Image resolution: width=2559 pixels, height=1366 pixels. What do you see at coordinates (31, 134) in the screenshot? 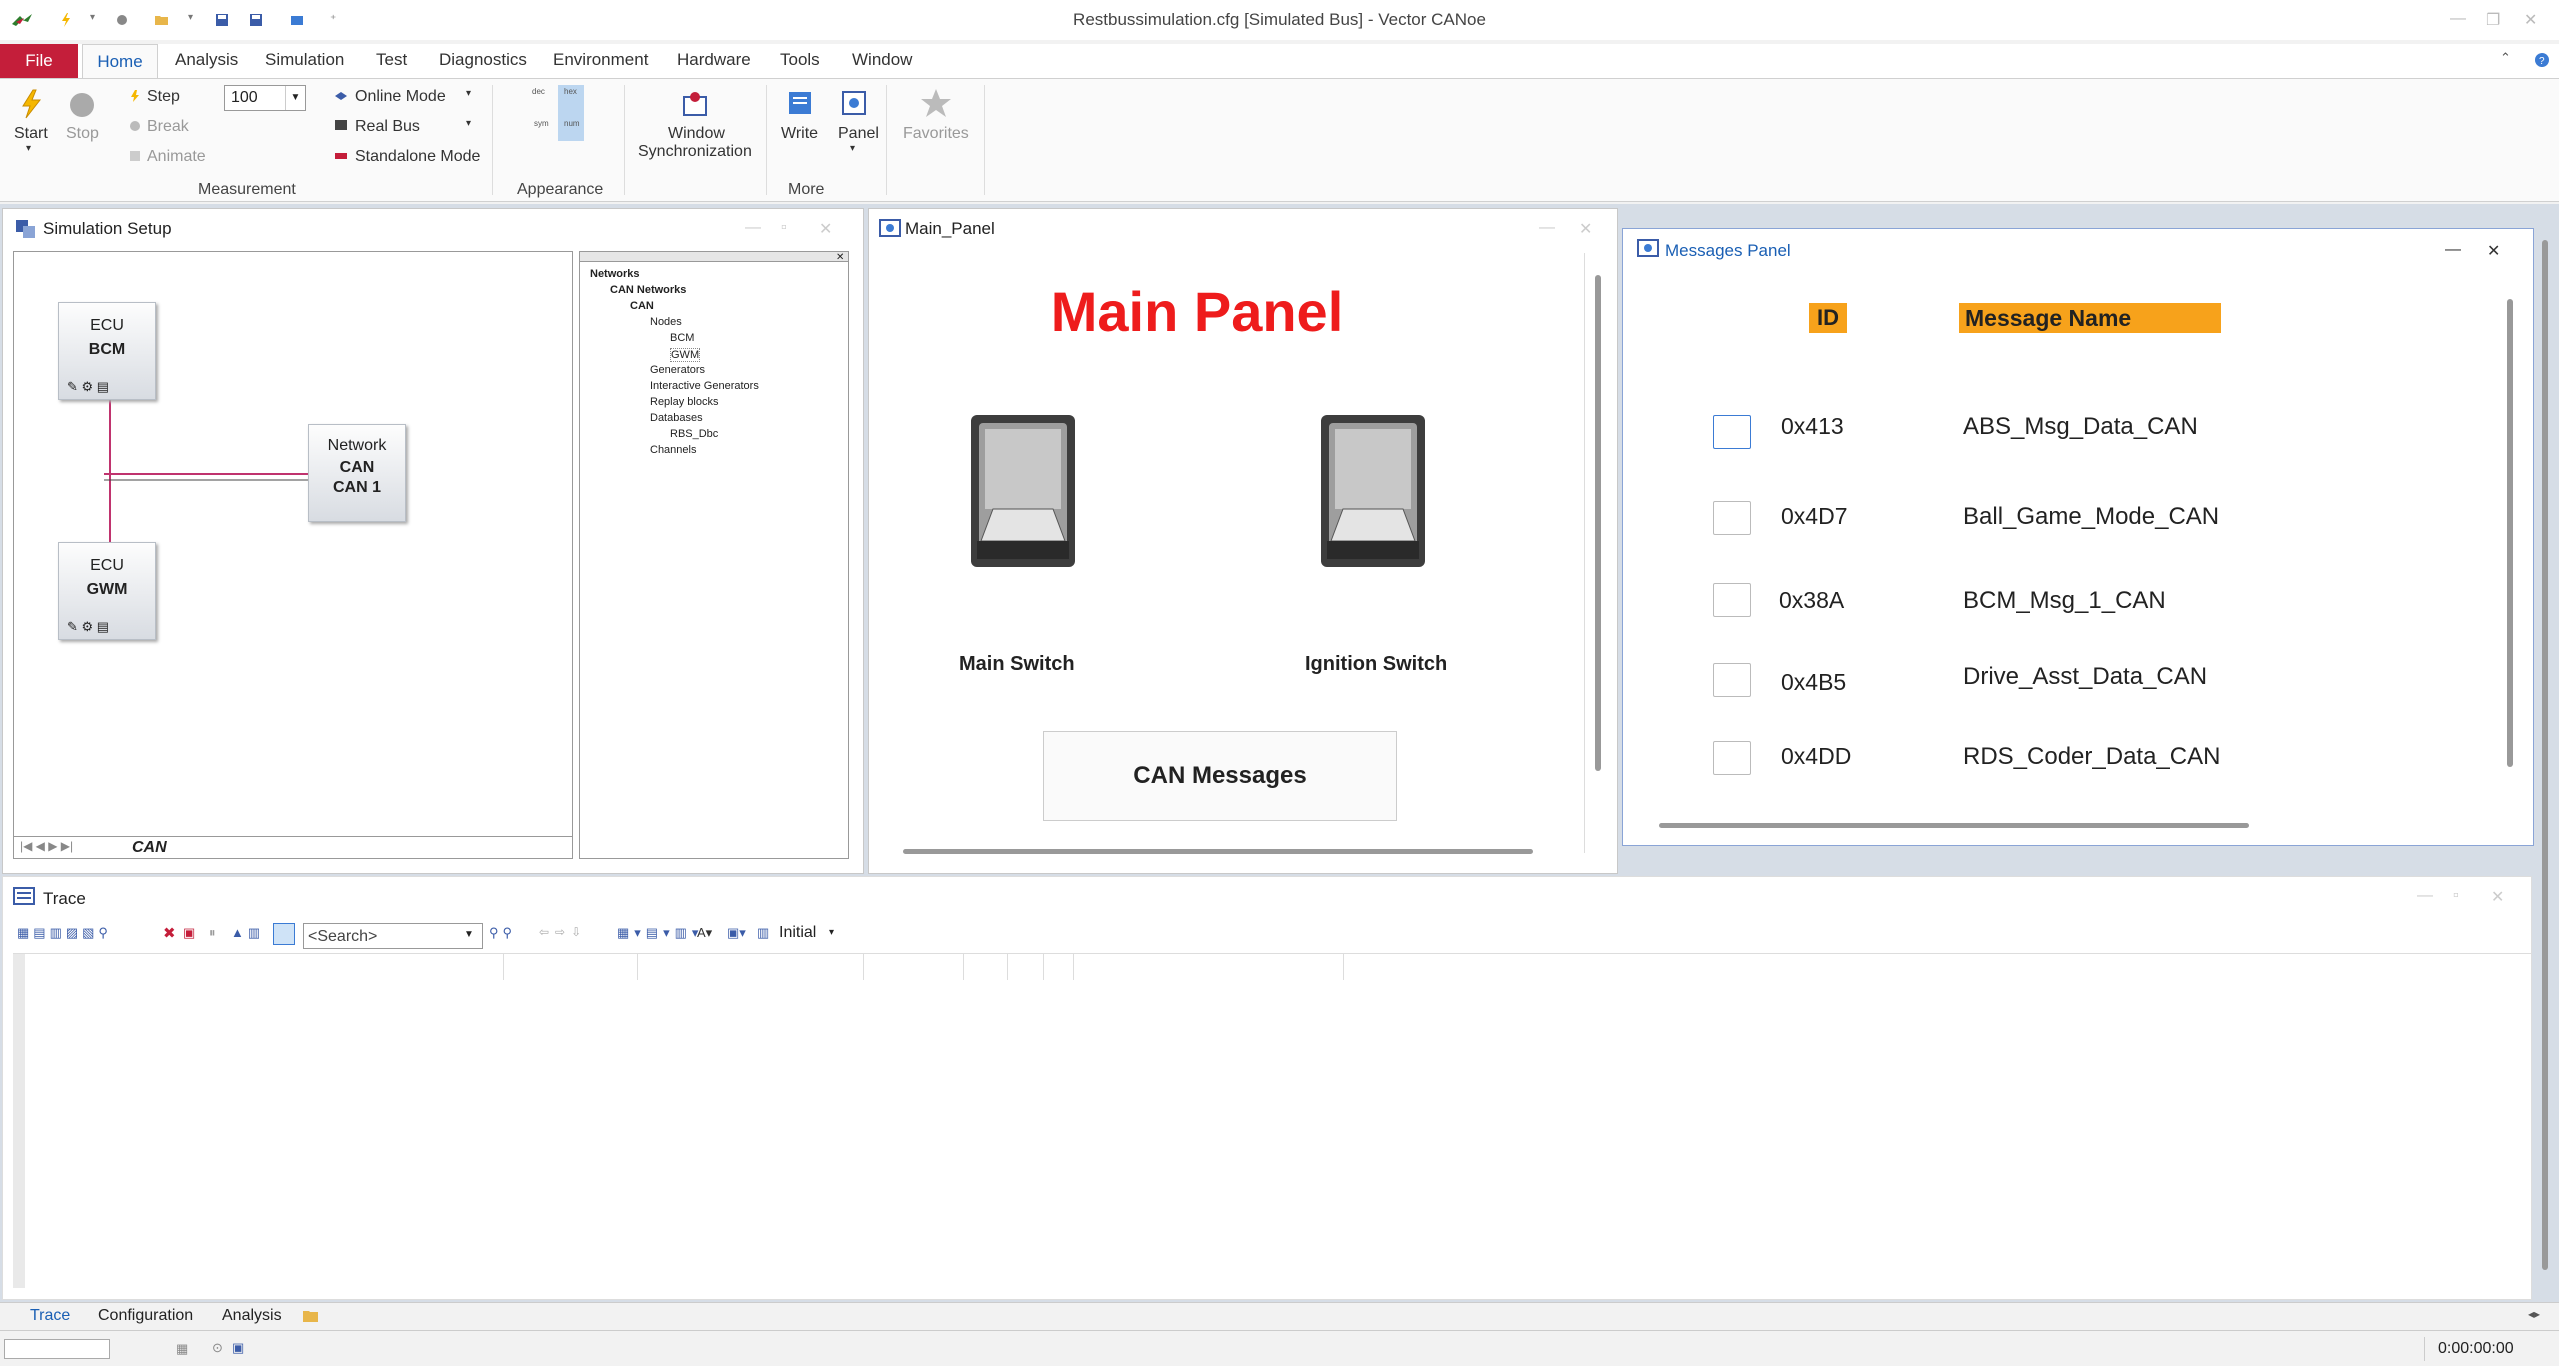
I see `start-button: Start` at bounding box center [31, 134].